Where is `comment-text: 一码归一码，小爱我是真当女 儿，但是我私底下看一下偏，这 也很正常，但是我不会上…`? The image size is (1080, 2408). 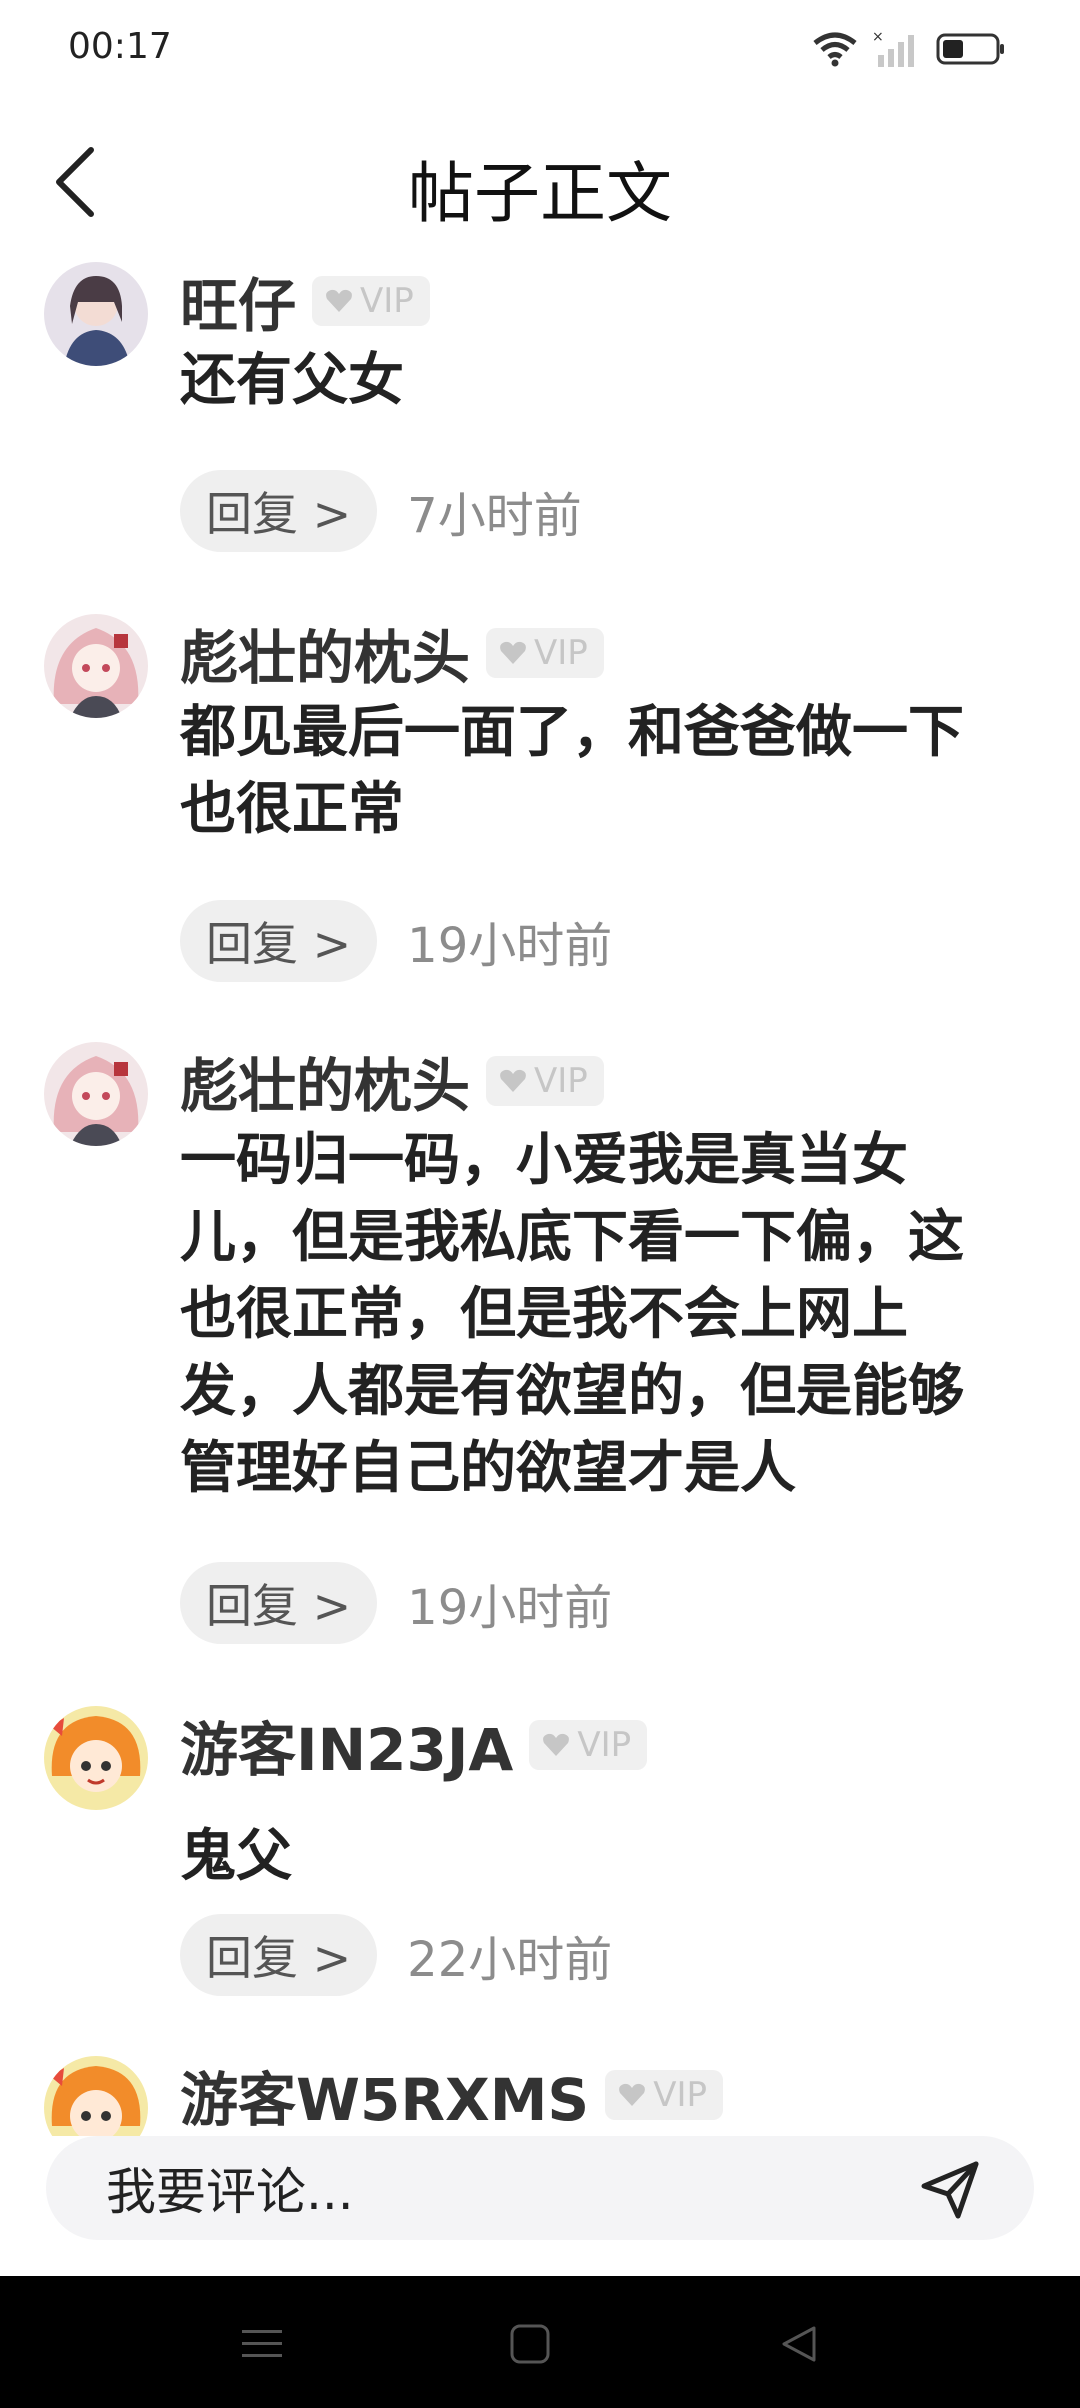
comment-text: 一码归一码，小爱我是真当女 儿，但是我私底下看一下偏，这 也很正常，但是我不会上… is located at coordinates (572, 1314).